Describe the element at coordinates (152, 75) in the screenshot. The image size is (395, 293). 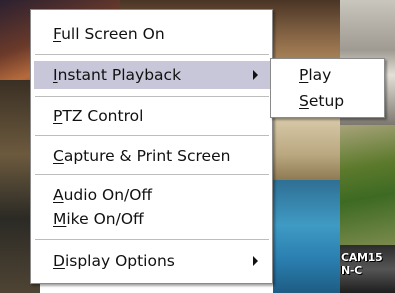
I see `menu-item-instant-playback: Instant Playback` at that location.